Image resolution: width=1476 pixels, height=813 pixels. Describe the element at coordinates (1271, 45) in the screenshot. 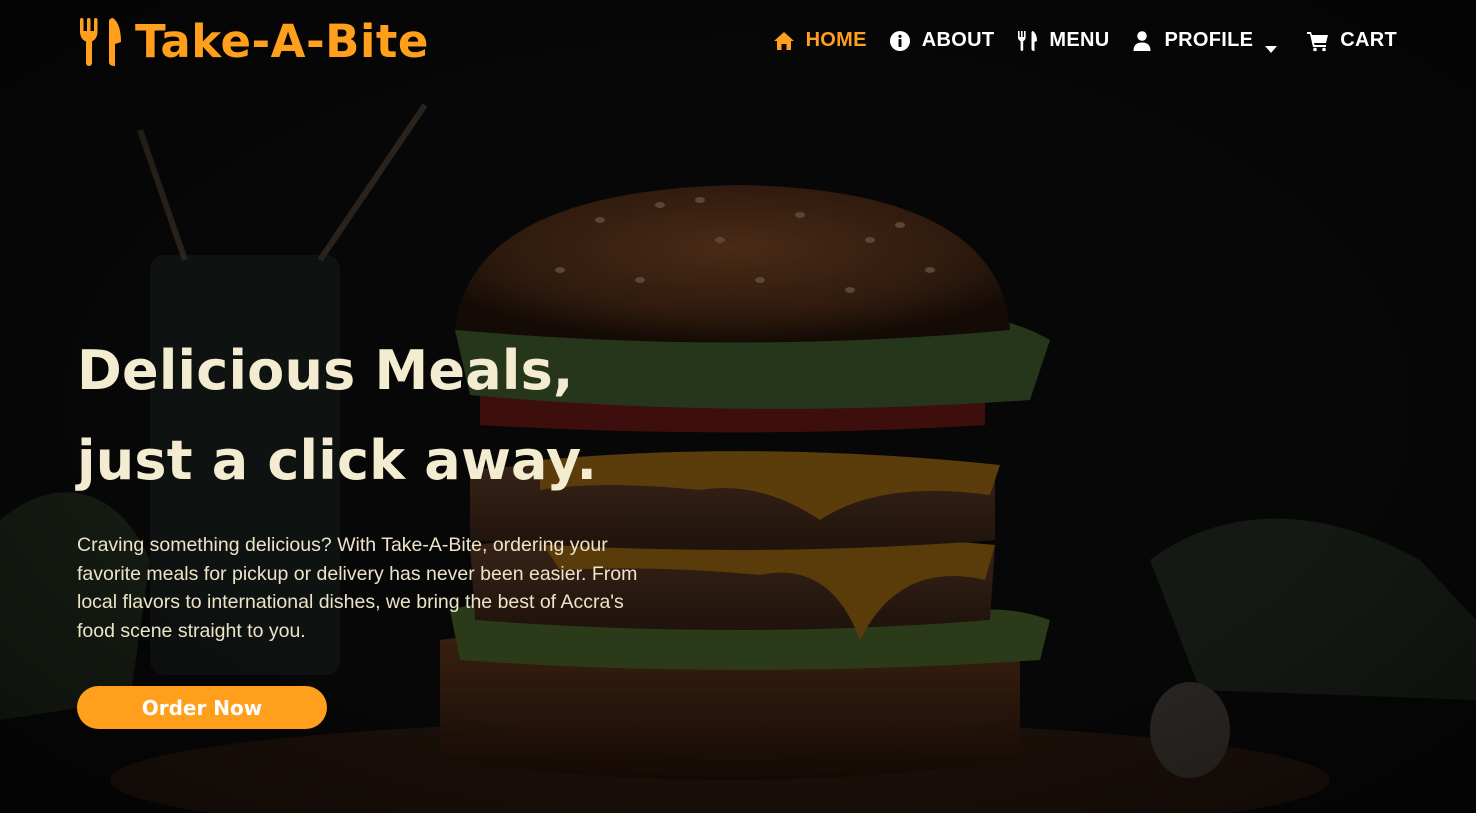

I see `caret-down-icon` at that location.